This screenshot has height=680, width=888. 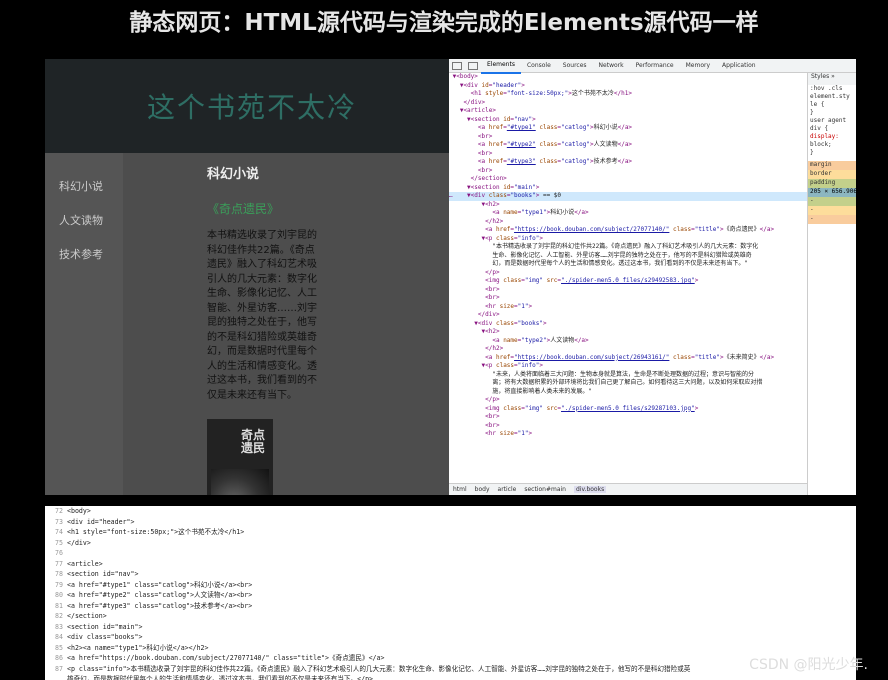 I want to click on crumb-html: html, so click(x=460, y=489).